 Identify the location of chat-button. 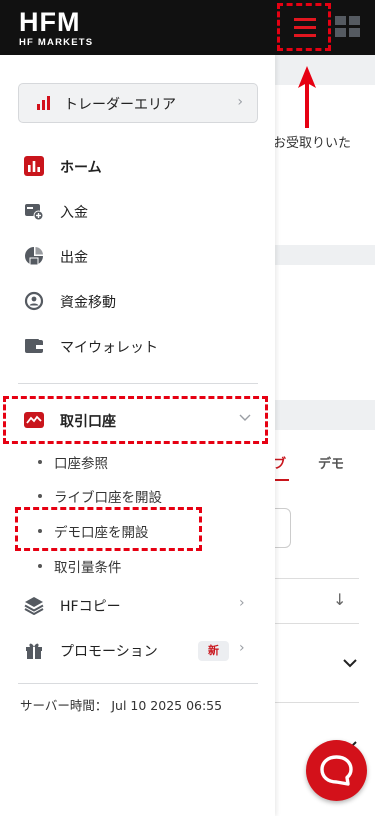
(336, 770).